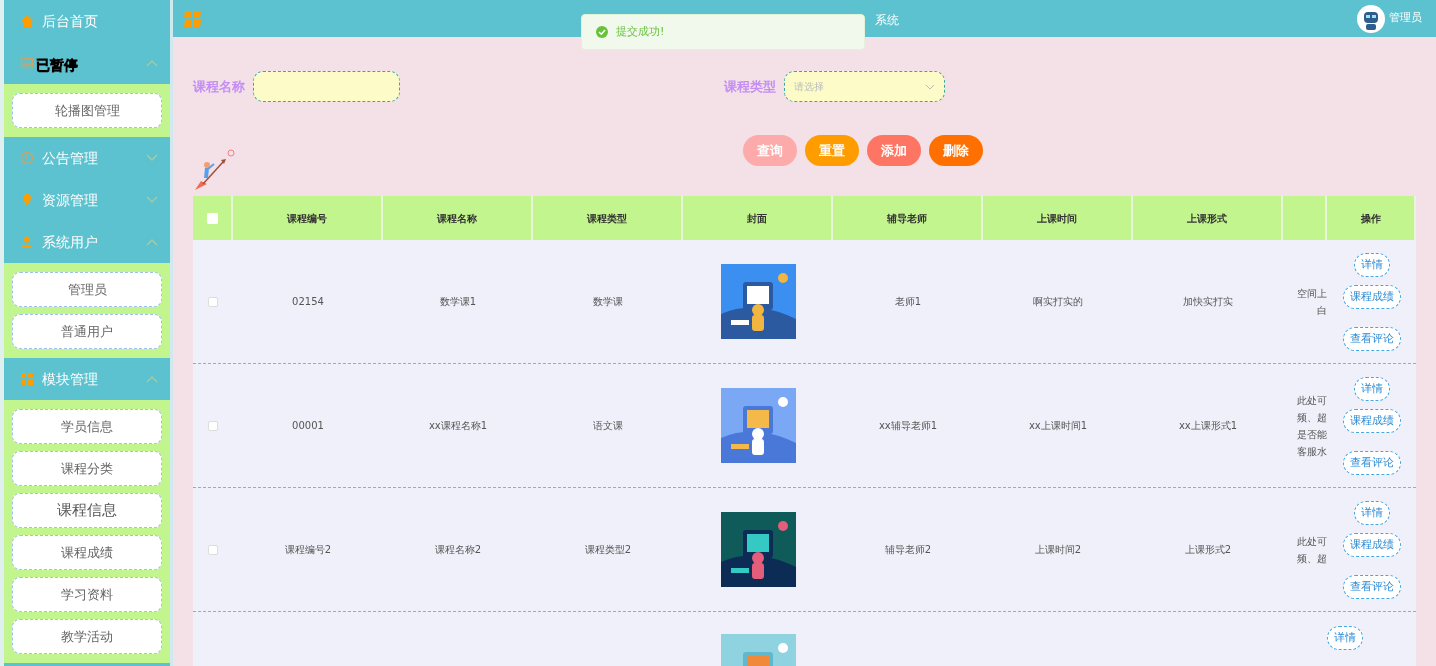  I want to click on location-icon, so click(27, 200).